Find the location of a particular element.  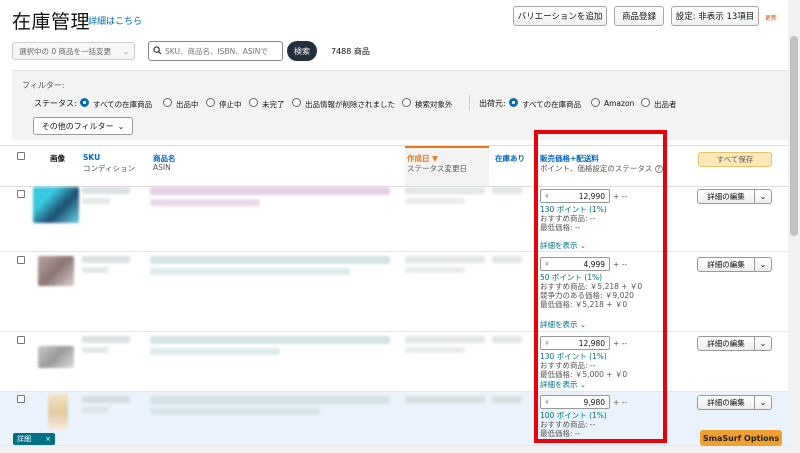

status-radio-excluded is located at coordinates (406, 102).